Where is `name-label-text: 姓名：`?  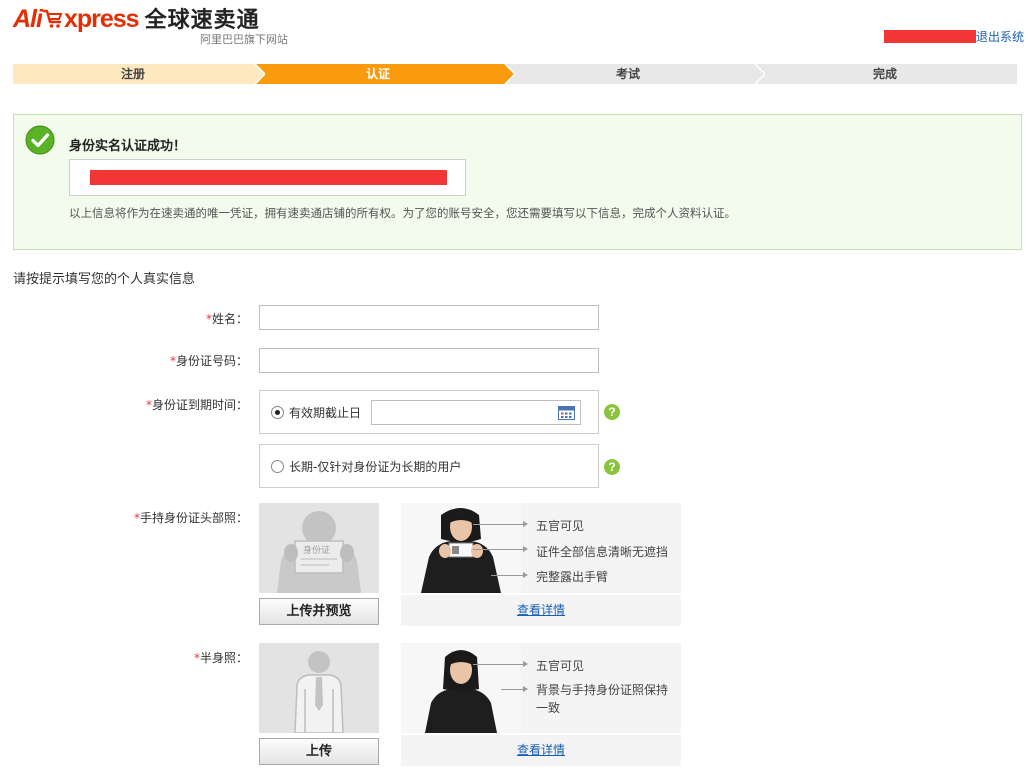
name-label-text: 姓名： is located at coordinates (229, 319).